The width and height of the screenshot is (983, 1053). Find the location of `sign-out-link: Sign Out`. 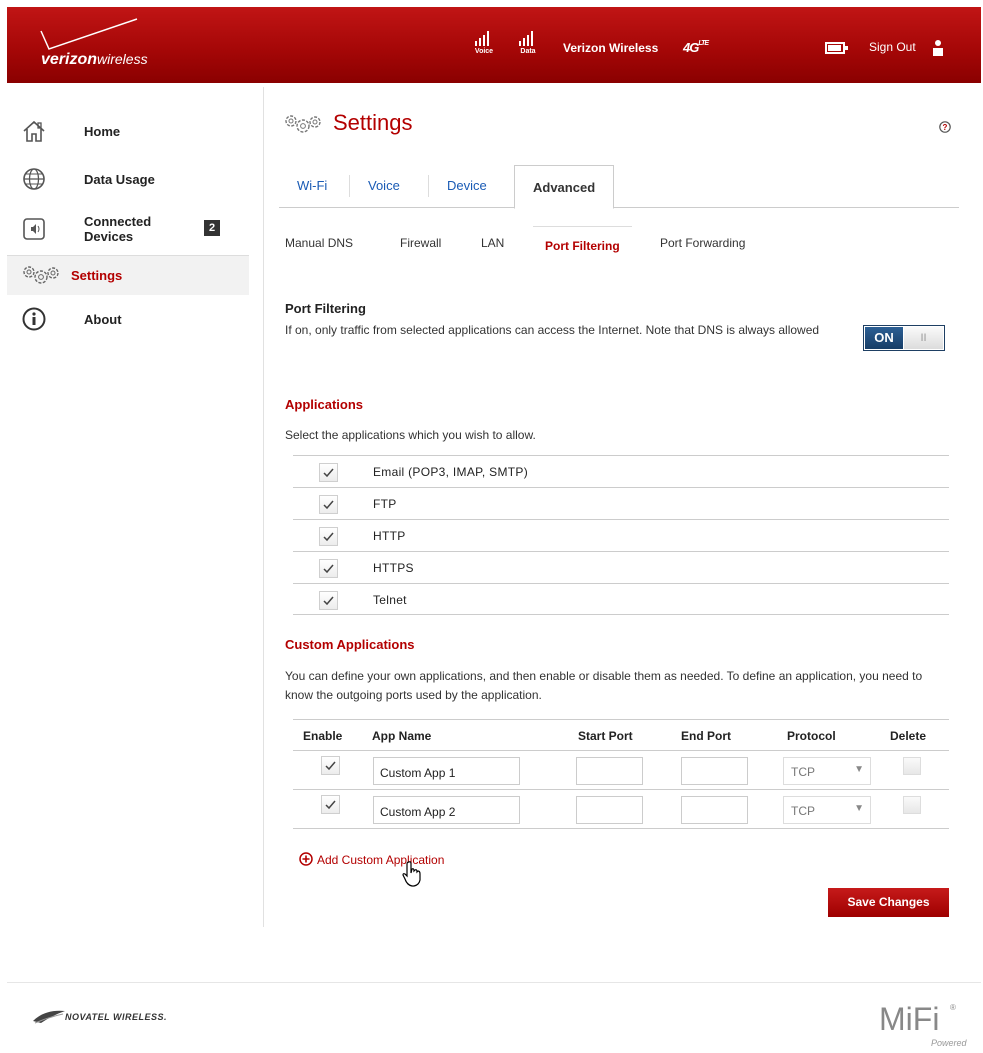

sign-out-link: Sign Out is located at coordinates (892, 47).